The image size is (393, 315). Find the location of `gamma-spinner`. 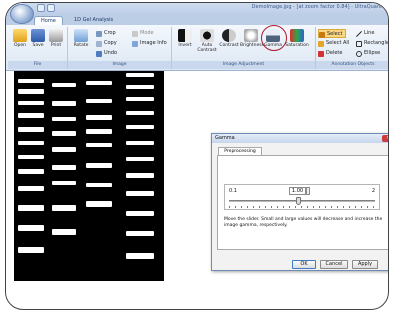

gamma-spinner is located at coordinates (308, 191).